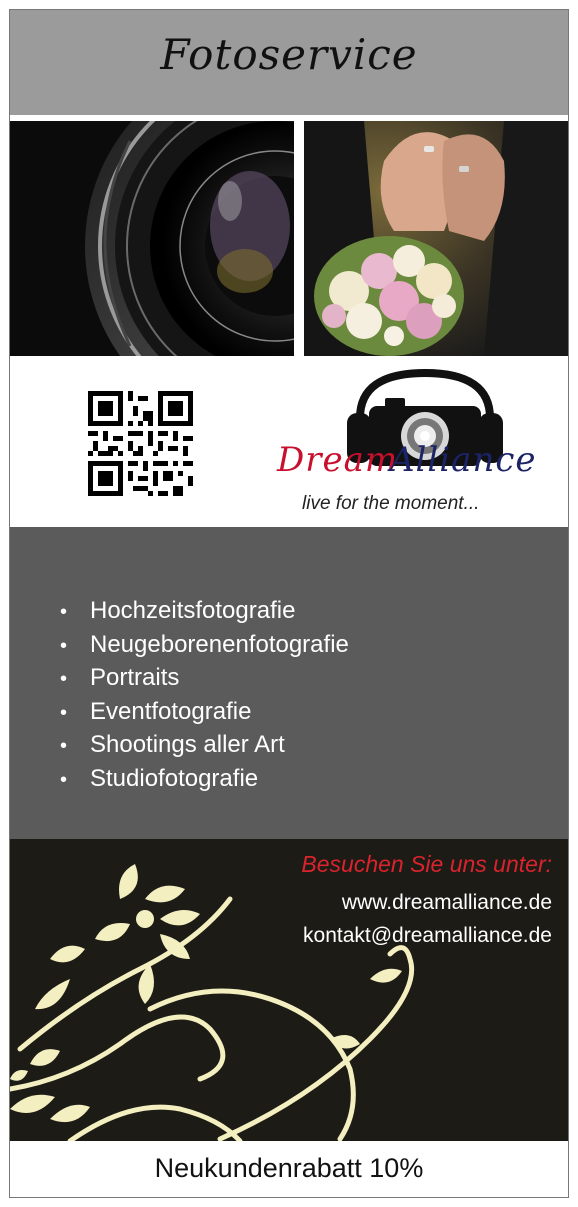 The width and height of the screenshot is (578, 1207). I want to click on wedding-photo, so click(436, 238).